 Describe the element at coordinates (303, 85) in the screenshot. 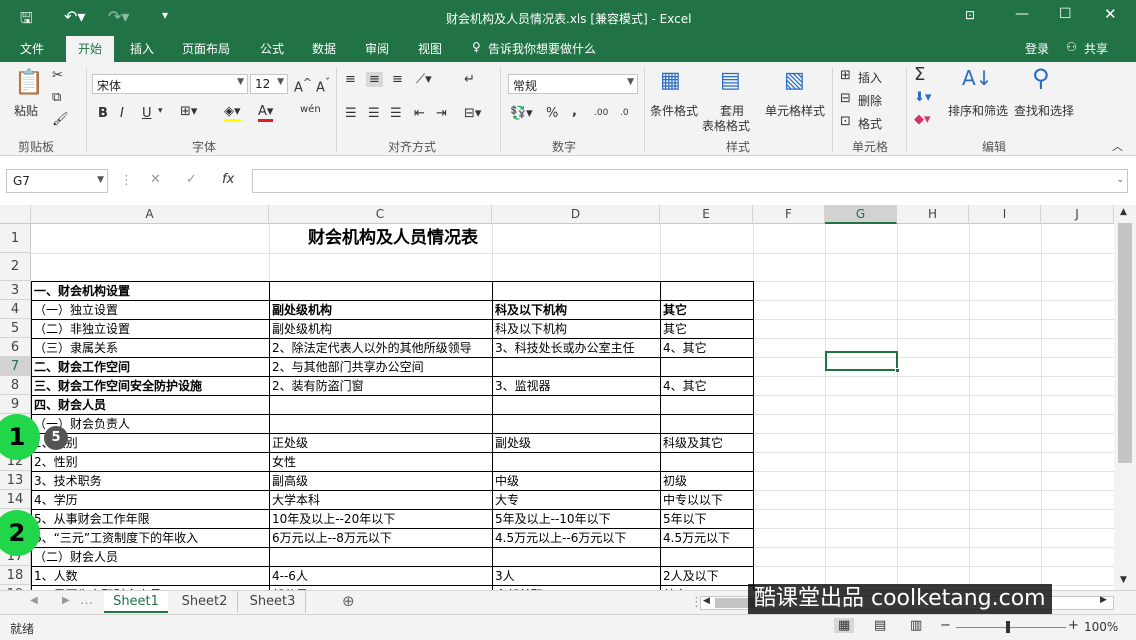

I see `increase-font-icon: A^` at that location.